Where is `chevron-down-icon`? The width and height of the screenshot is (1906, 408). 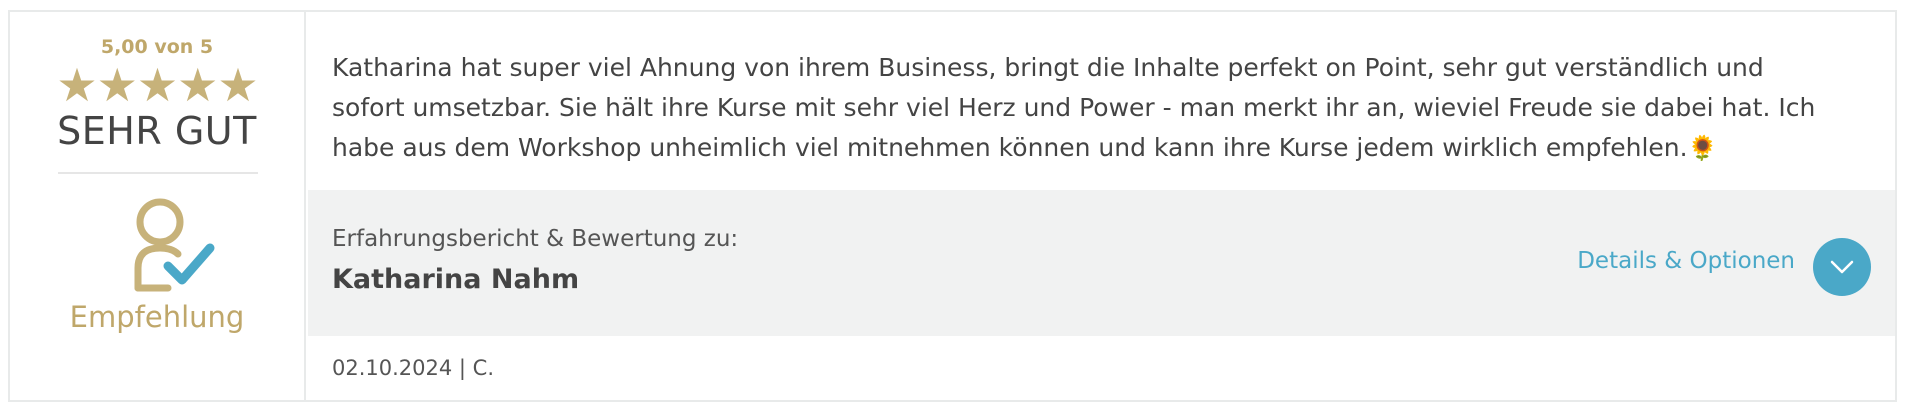
chevron-down-icon is located at coordinates (1842, 267).